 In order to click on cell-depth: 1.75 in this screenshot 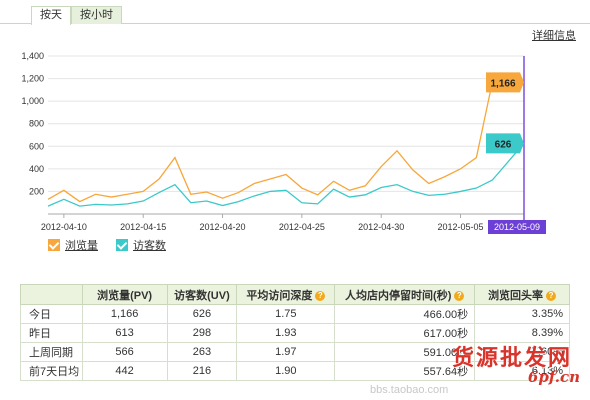, I will do `click(286, 314)`.